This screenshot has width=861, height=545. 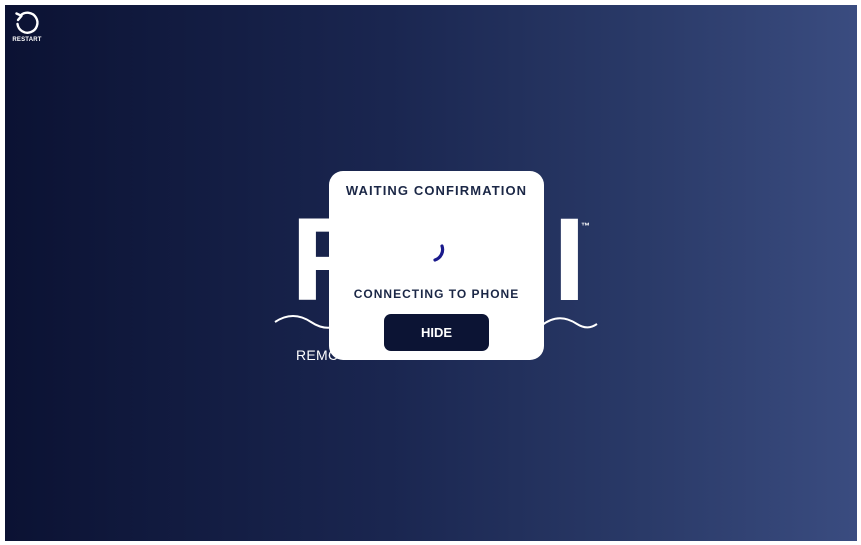 I want to click on loading-spinner-icon, so click(x=439, y=253).